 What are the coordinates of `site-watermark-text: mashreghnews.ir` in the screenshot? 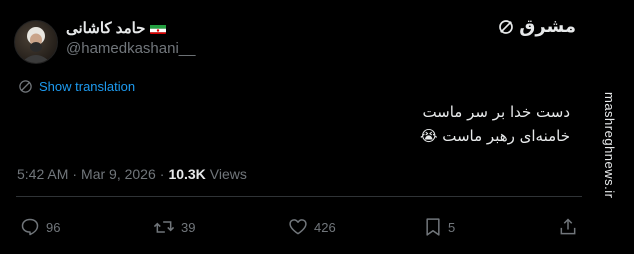 It's located at (609, 145).